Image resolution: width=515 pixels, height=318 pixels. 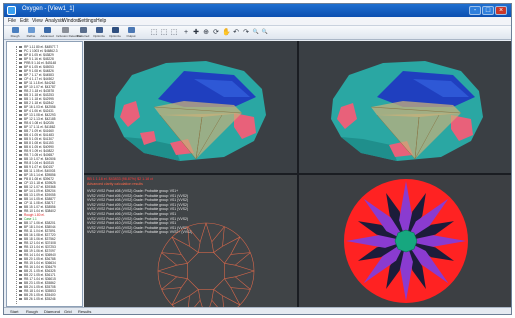 What do you see at coordinates (37, 21) in the screenshot?
I see `menu-view: View` at bounding box center [37, 21].